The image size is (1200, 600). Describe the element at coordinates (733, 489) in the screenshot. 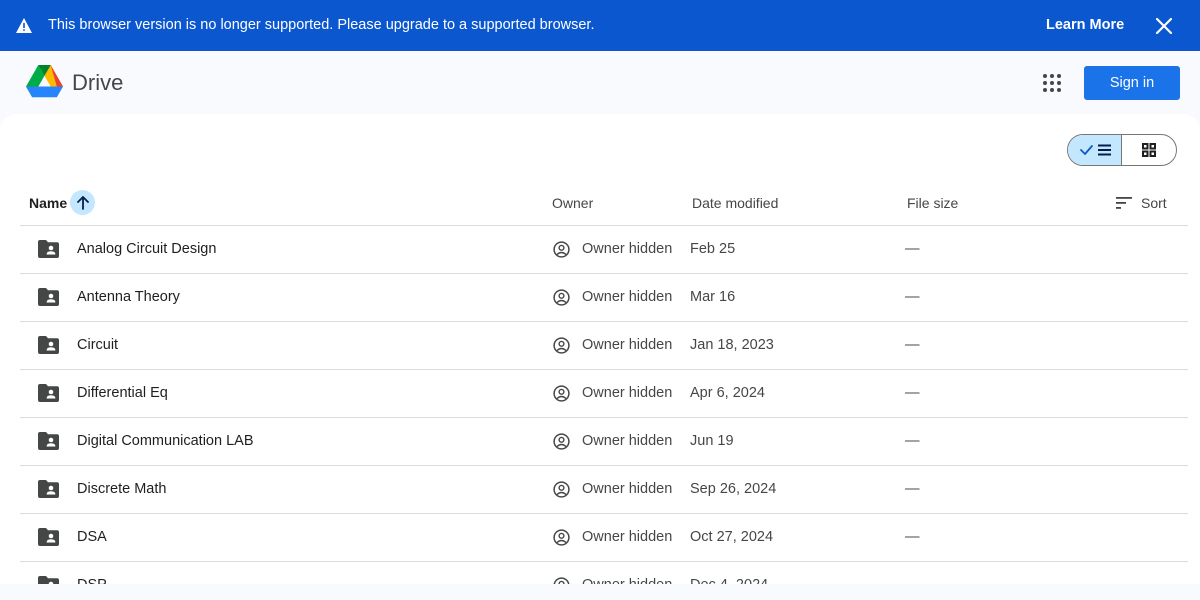

I see `file-date-modified: Sep 26, 2024` at that location.